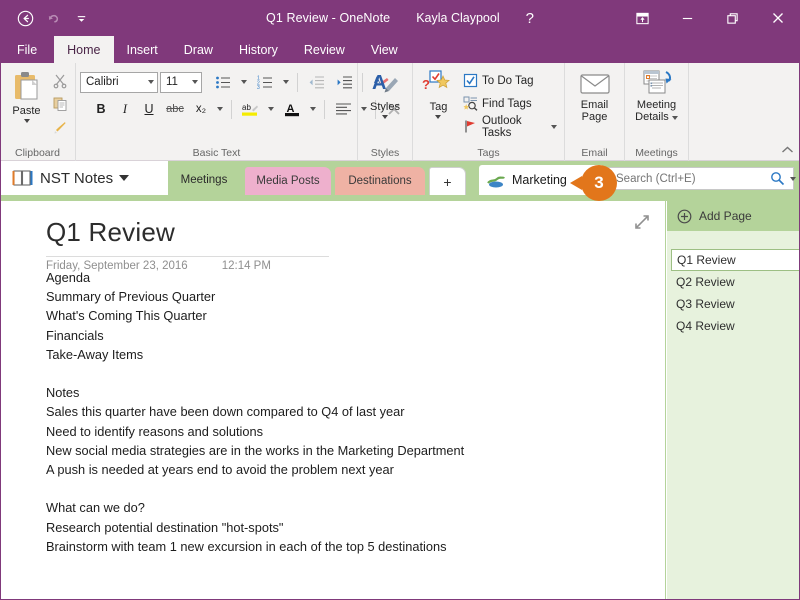 This screenshot has width=800, height=600. What do you see at coordinates (175, 109) in the screenshot?
I see `strikethrough-button: abc` at bounding box center [175, 109].